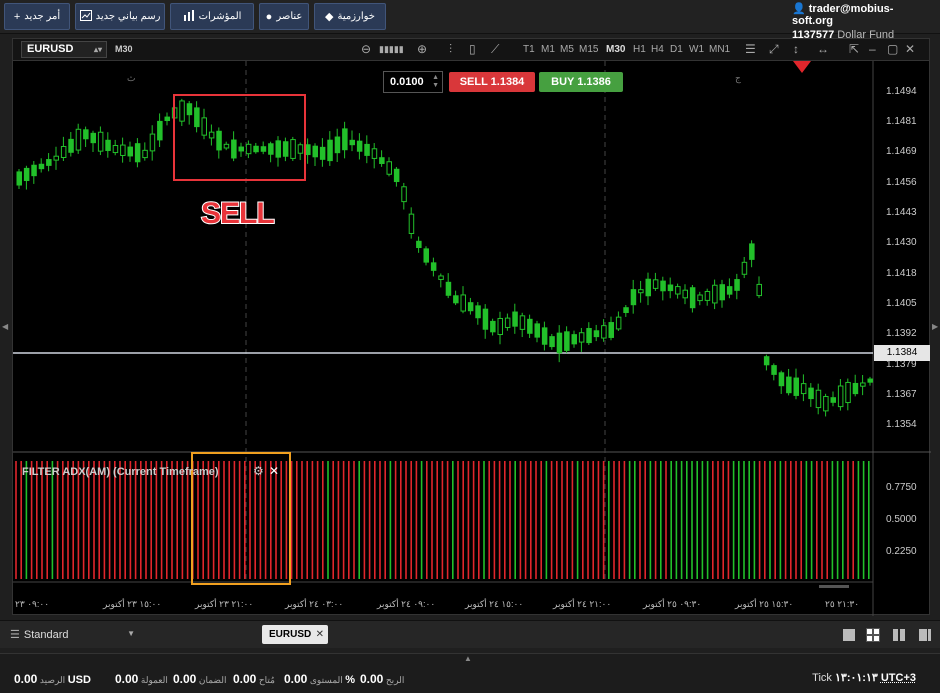 This screenshot has width=940, height=693. I want to click on tf-m30: M30, so click(615, 49).